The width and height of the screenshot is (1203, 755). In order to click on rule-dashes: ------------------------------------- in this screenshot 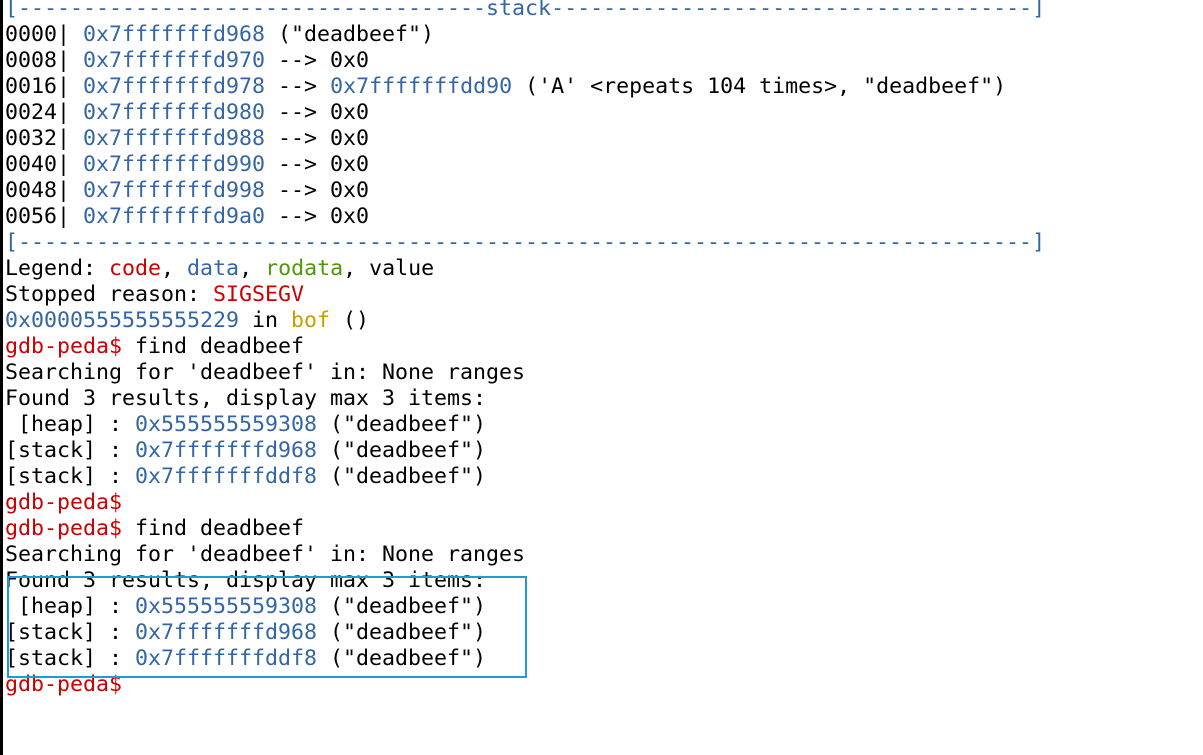, I will do `click(792, 10)`.